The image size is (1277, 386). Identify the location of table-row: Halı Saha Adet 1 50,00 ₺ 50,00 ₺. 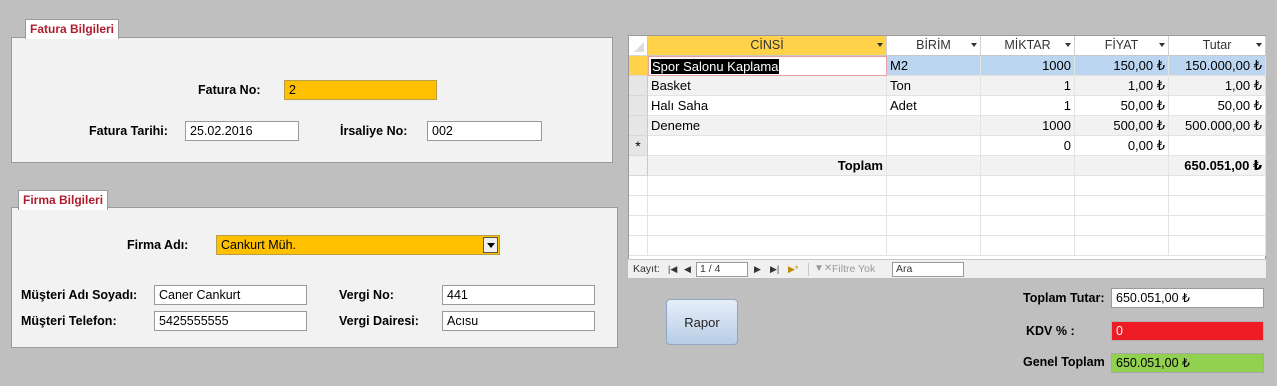
(947, 106).